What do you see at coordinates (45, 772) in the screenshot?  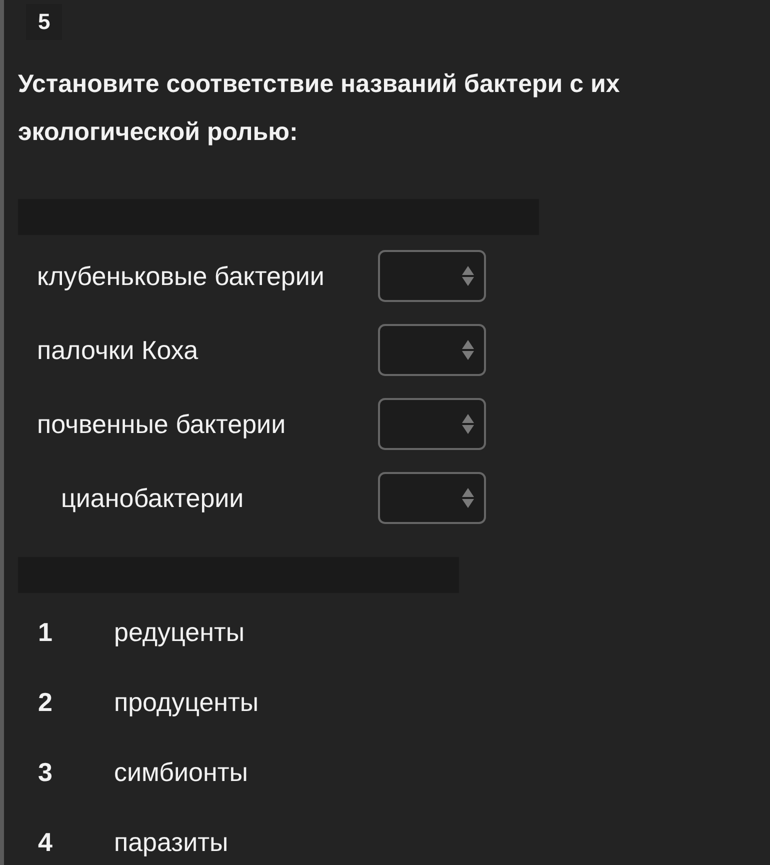 I see `option-number: 3` at bounding box center [45, 772].